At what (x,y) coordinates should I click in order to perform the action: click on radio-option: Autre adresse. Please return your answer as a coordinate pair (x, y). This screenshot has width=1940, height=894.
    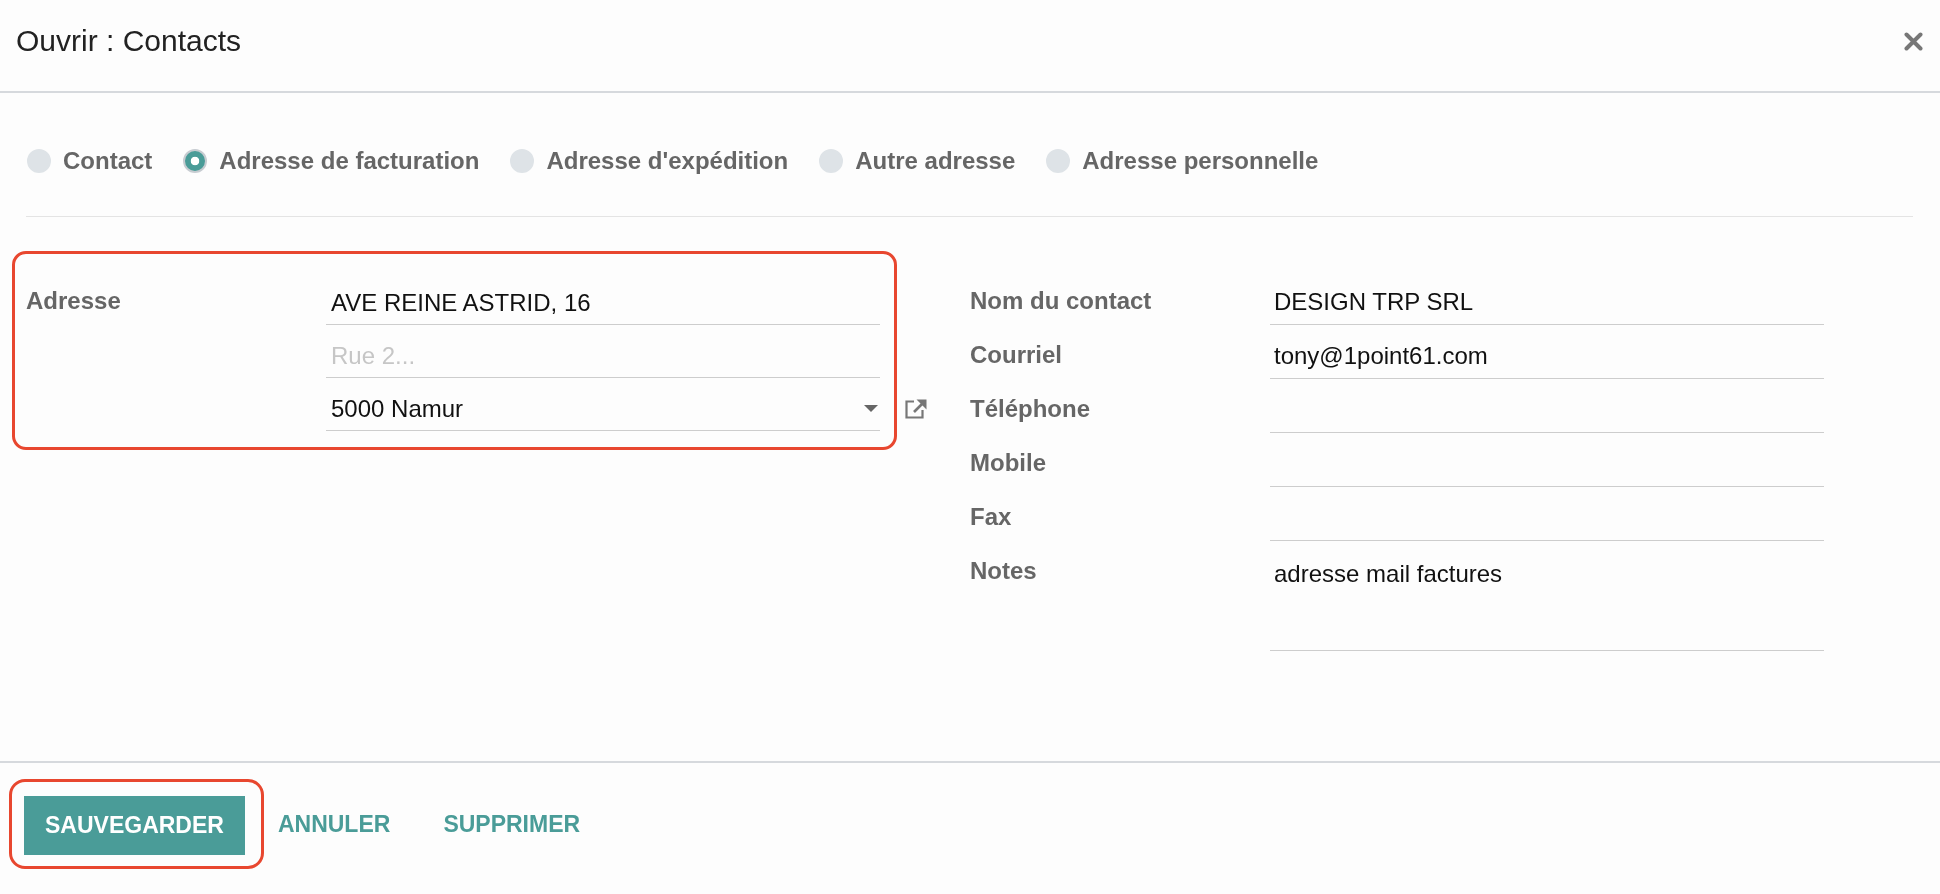
    Looking at the image, I should click on (917, 161).